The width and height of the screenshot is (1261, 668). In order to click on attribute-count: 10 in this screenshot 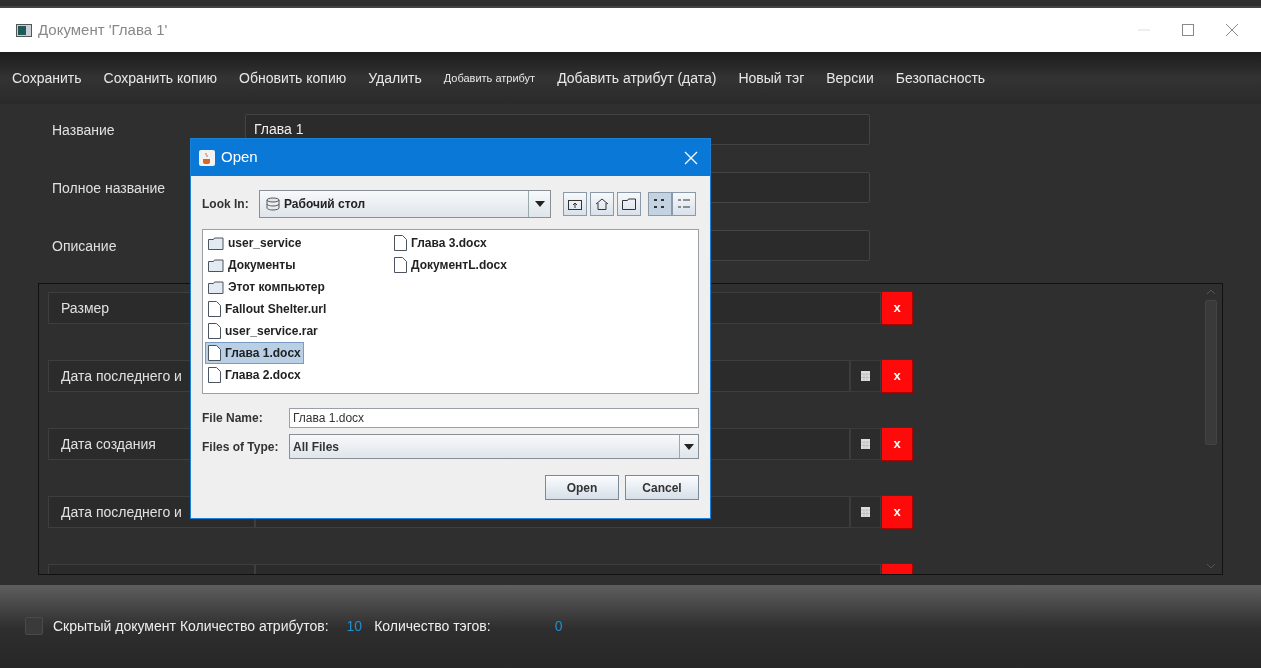, I will do `click(354, 626)`.